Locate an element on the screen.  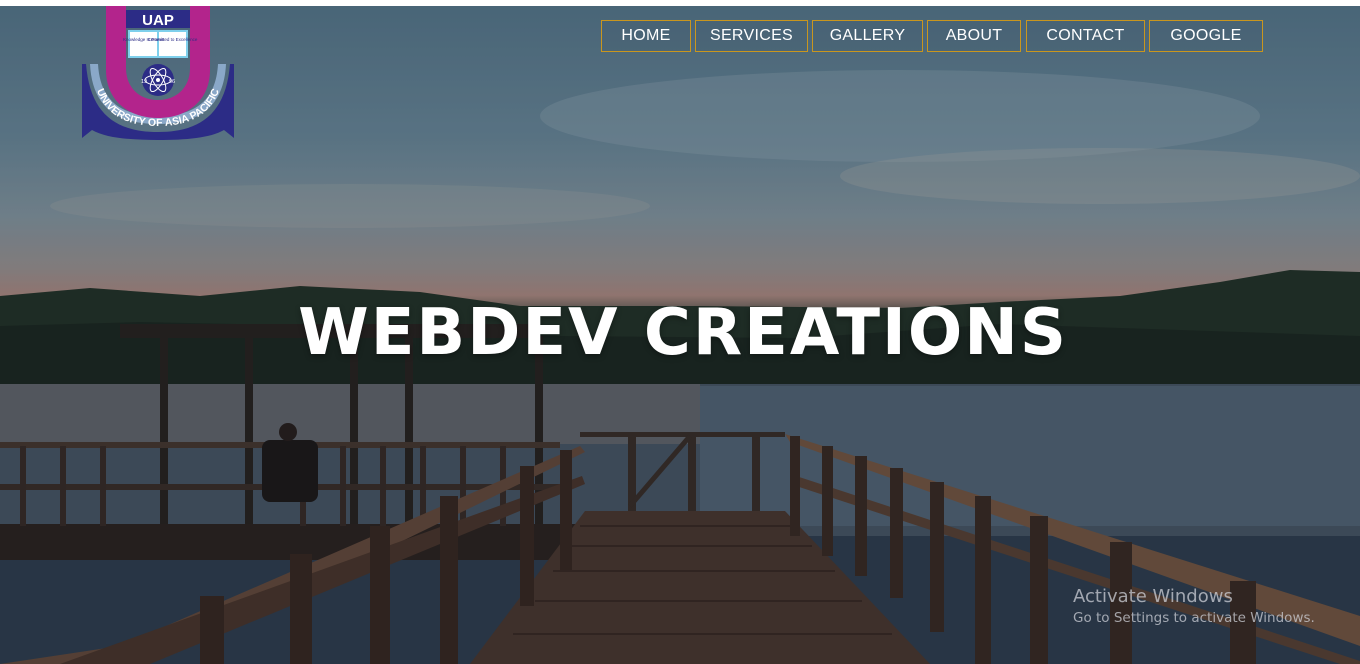
nav-about-label: ABOUT is located at coordinates (974, 35).